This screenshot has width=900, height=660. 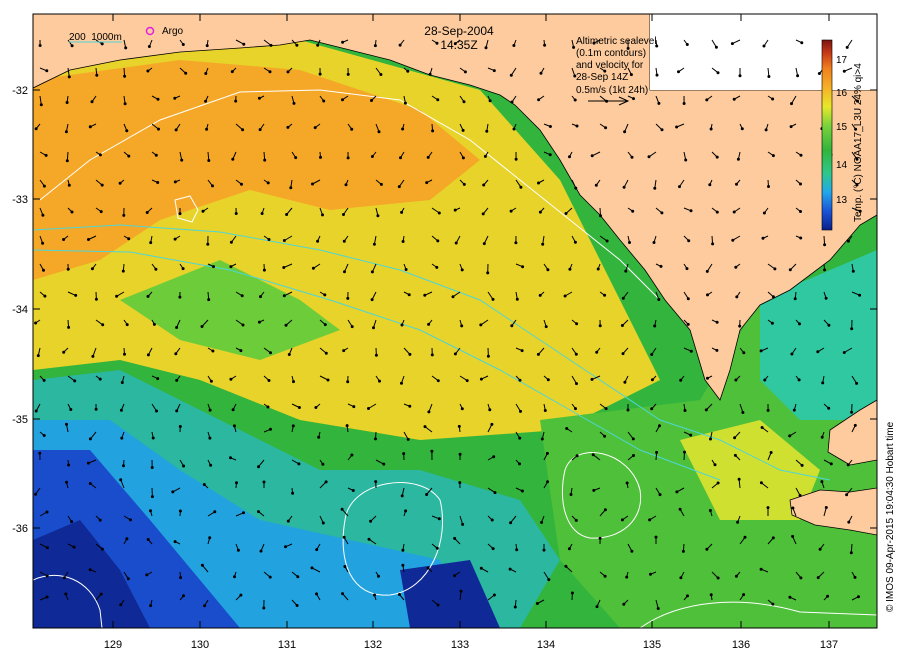 What do you see at coordinates (842, 165) in the screenshot?
I see `colorbar-tick-label: 14` at bounding box center [842, 165].